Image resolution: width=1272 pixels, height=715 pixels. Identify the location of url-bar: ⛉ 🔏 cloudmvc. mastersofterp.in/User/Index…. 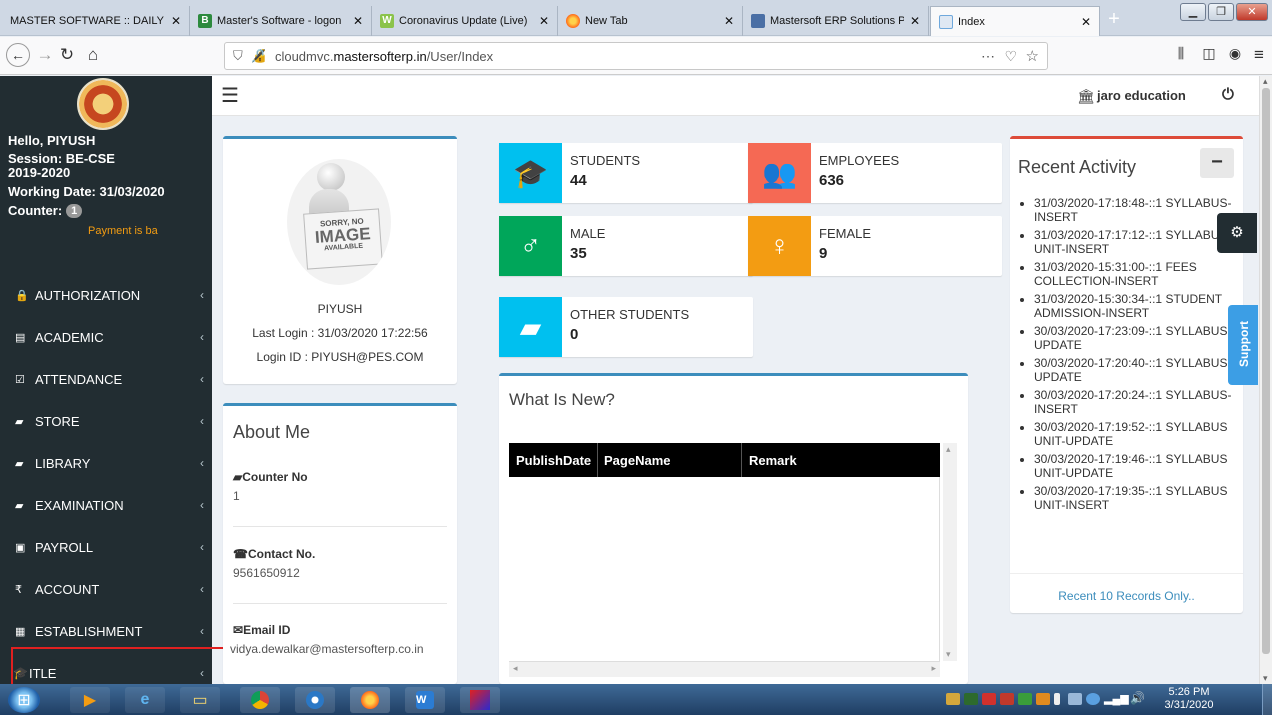
(636, 56).